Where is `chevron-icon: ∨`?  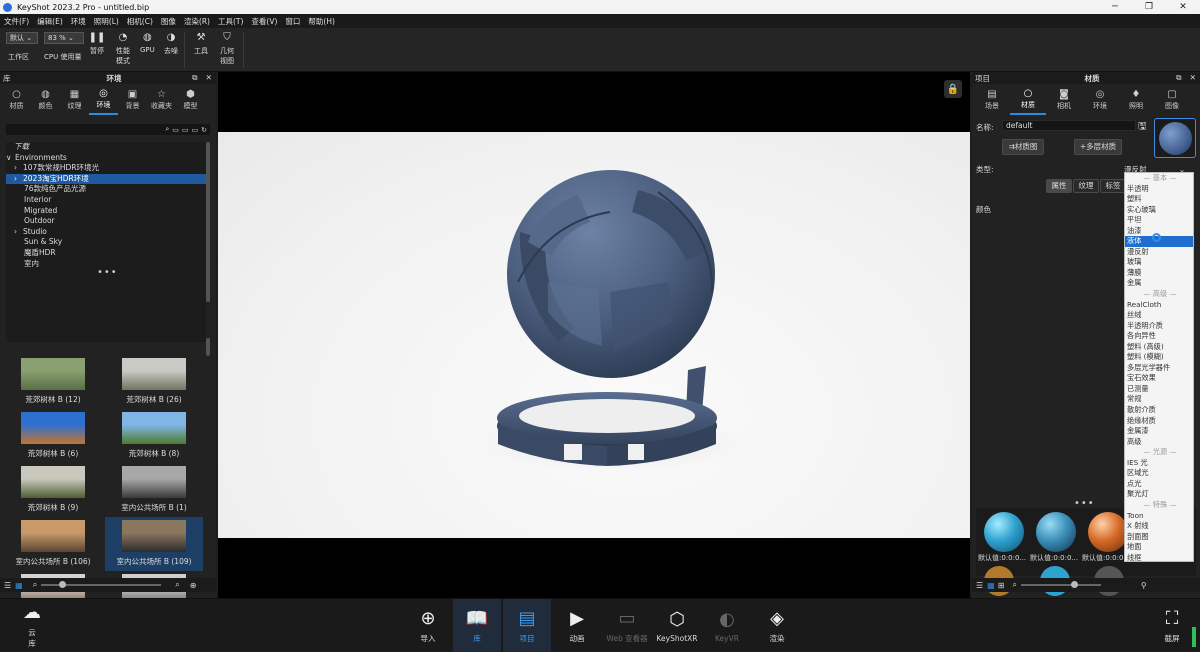
chevron-icon: ∨ is located at coordinates (10, 158).